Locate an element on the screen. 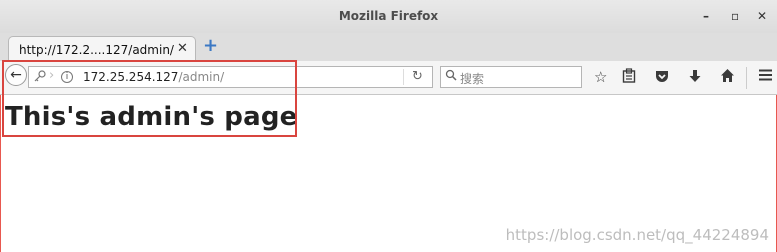 Image resolution: width=777 pixels, height=252 pixels. maximize-icon: ▫ is located at coordinates (735, 16).